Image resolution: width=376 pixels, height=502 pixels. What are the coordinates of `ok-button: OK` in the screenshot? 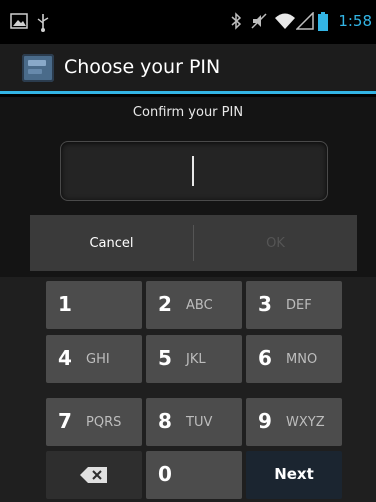 It's located at (275, 243).